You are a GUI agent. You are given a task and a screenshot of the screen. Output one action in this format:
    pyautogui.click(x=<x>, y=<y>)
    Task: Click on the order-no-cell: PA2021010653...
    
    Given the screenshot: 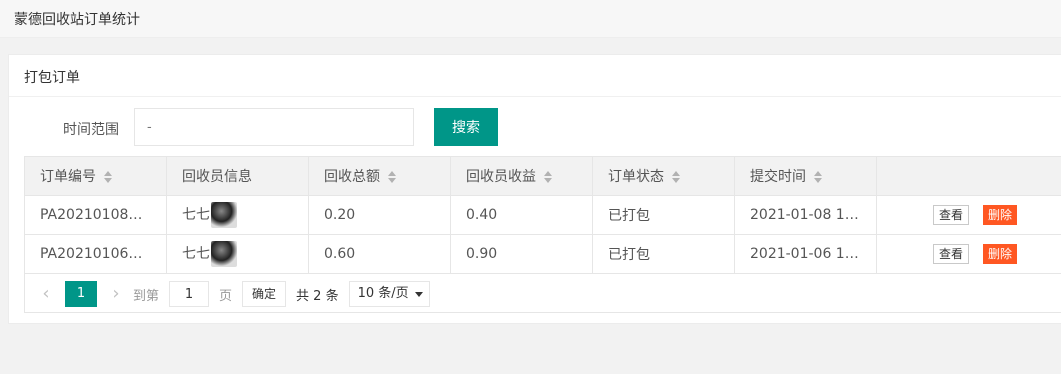 What is the action you would take?
    pyautogui.click(x=95, y=254)
    